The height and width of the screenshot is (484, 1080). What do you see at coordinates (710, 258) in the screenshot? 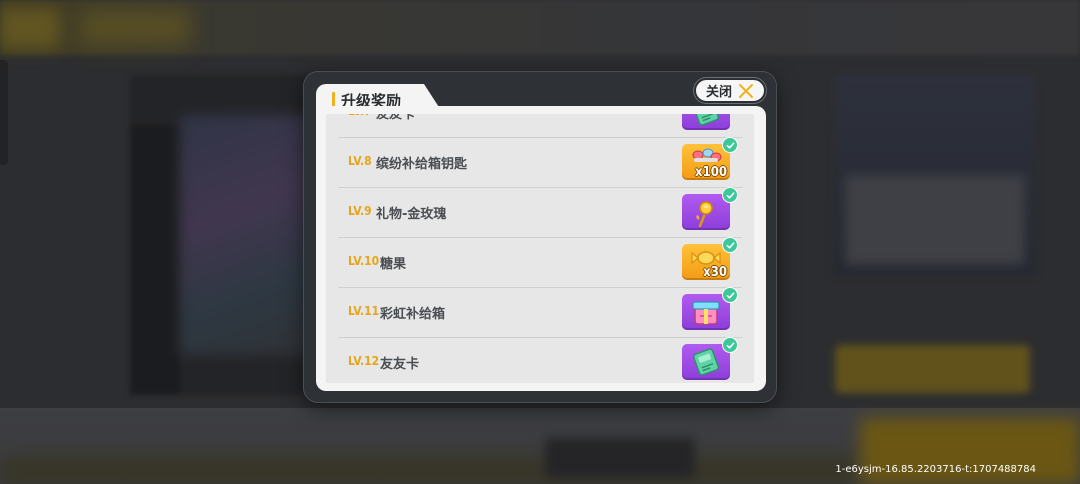
I see `reward-item-slot: x30` at bounding box center [710, 258].